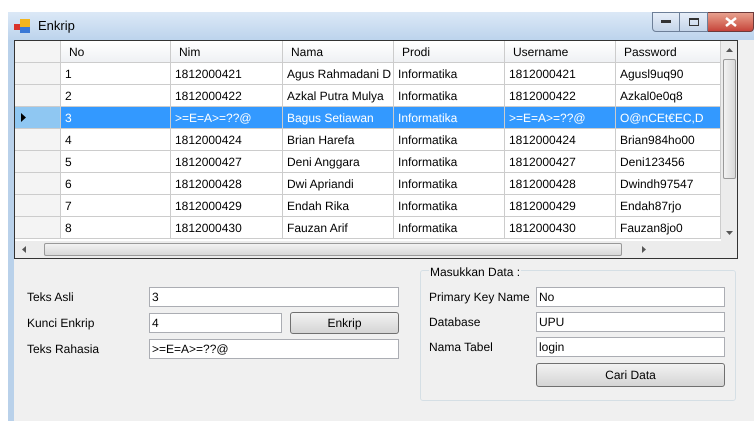  I want to click on maximize-button, so click(694, 22).